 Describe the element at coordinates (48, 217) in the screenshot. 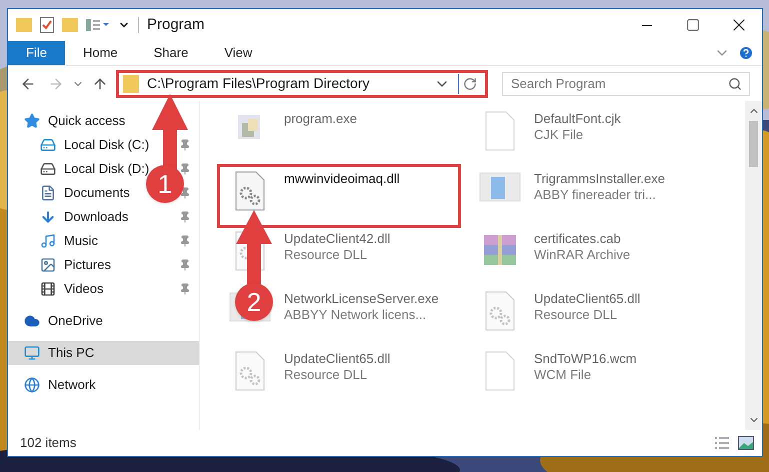

I see `download-icon` at that location.